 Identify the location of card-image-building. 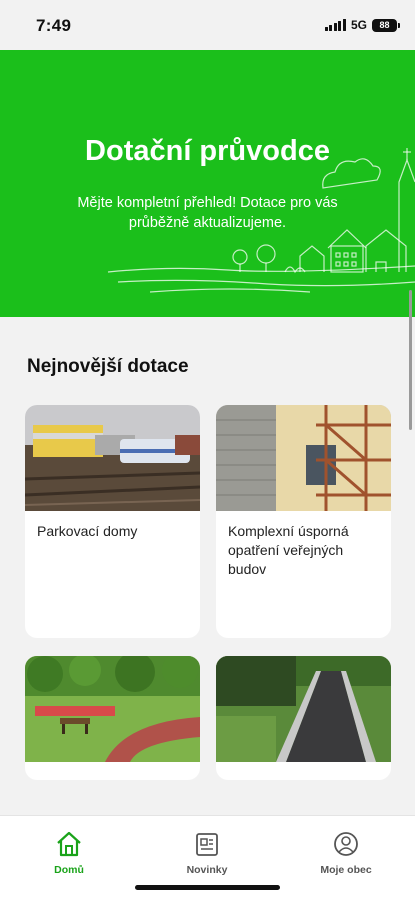
(303, 458).